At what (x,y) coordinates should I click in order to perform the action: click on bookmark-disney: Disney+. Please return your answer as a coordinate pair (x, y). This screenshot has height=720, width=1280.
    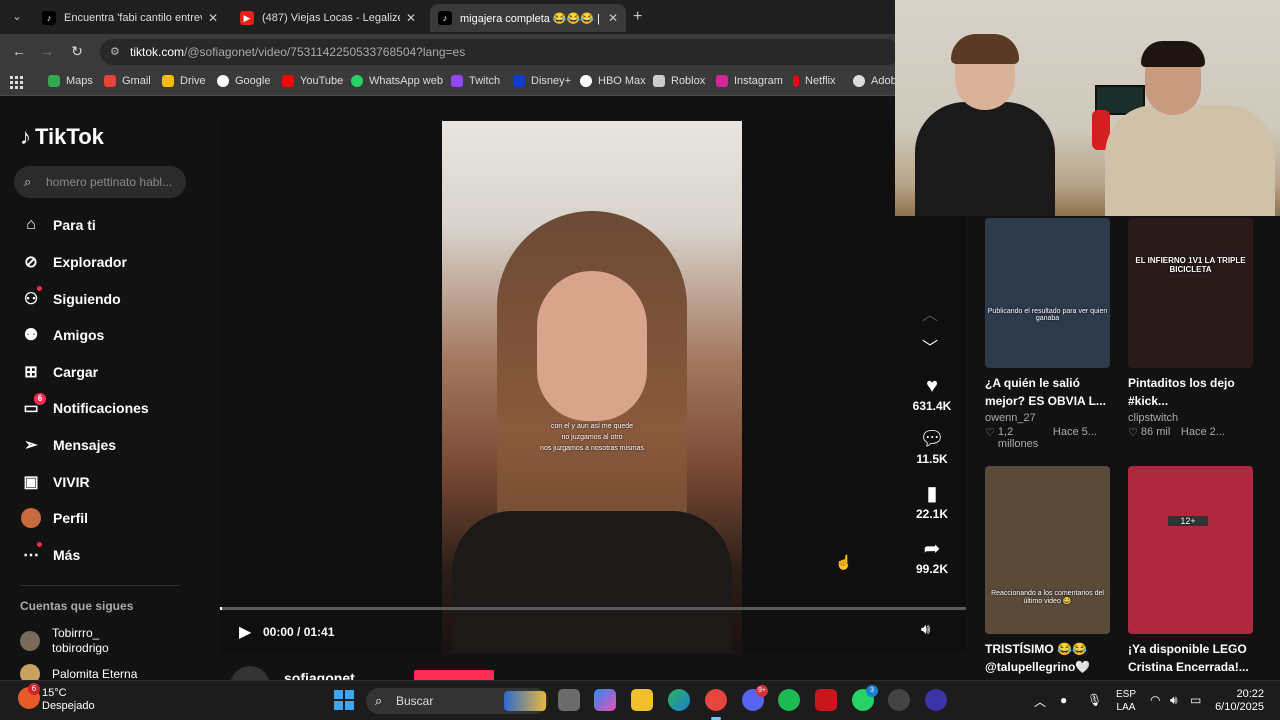
    Looking at the image, I should click on (542, 81).